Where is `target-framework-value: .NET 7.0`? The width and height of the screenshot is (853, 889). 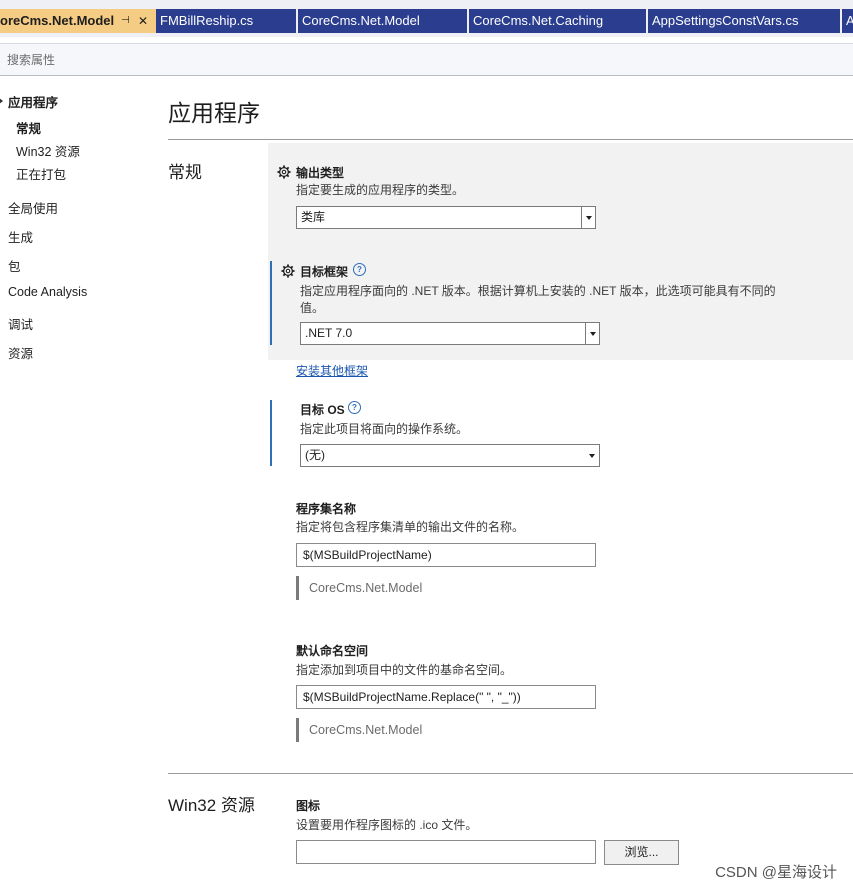
target-framework-value: .NET 7.0 is located at coordinates (329, 333).